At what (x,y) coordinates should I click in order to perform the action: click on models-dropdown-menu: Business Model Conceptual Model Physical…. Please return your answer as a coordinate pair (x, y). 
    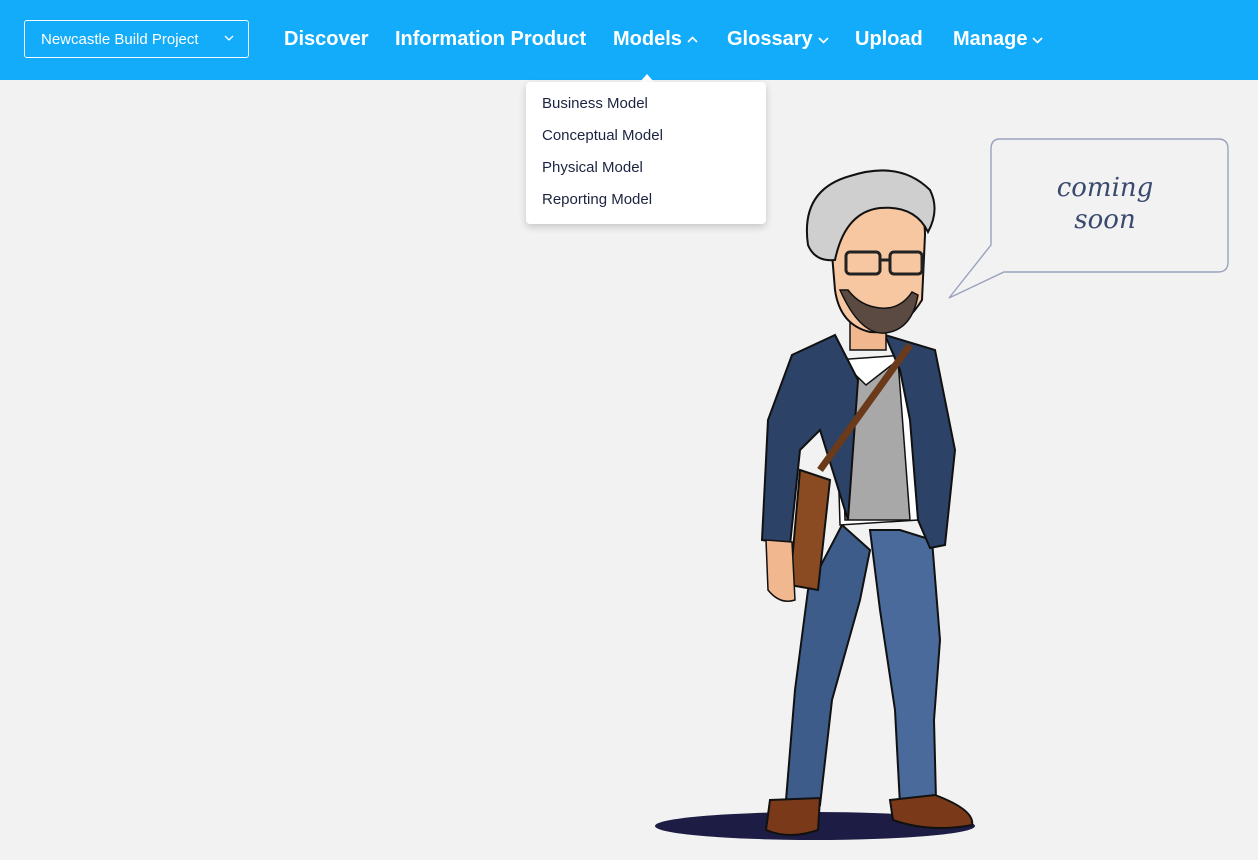
    Looking at the image, I should click on (646, 153).